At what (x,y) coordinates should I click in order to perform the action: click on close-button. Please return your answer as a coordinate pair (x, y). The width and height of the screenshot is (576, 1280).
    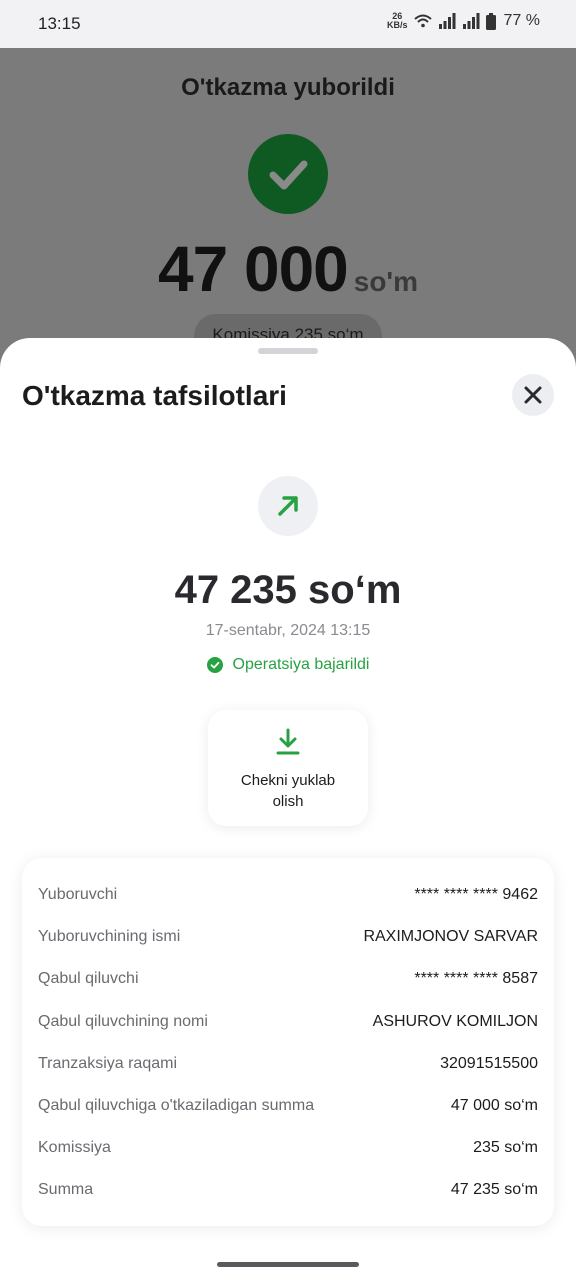
    Looking at the image, I should click on (533, 395).